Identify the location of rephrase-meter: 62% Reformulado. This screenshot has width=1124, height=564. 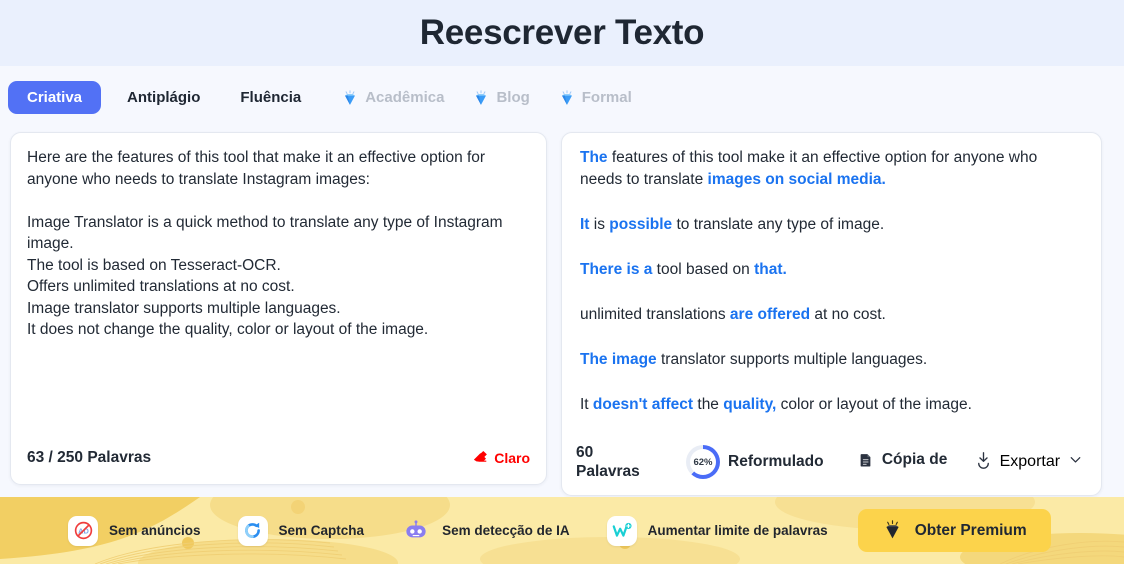
(755, 462).